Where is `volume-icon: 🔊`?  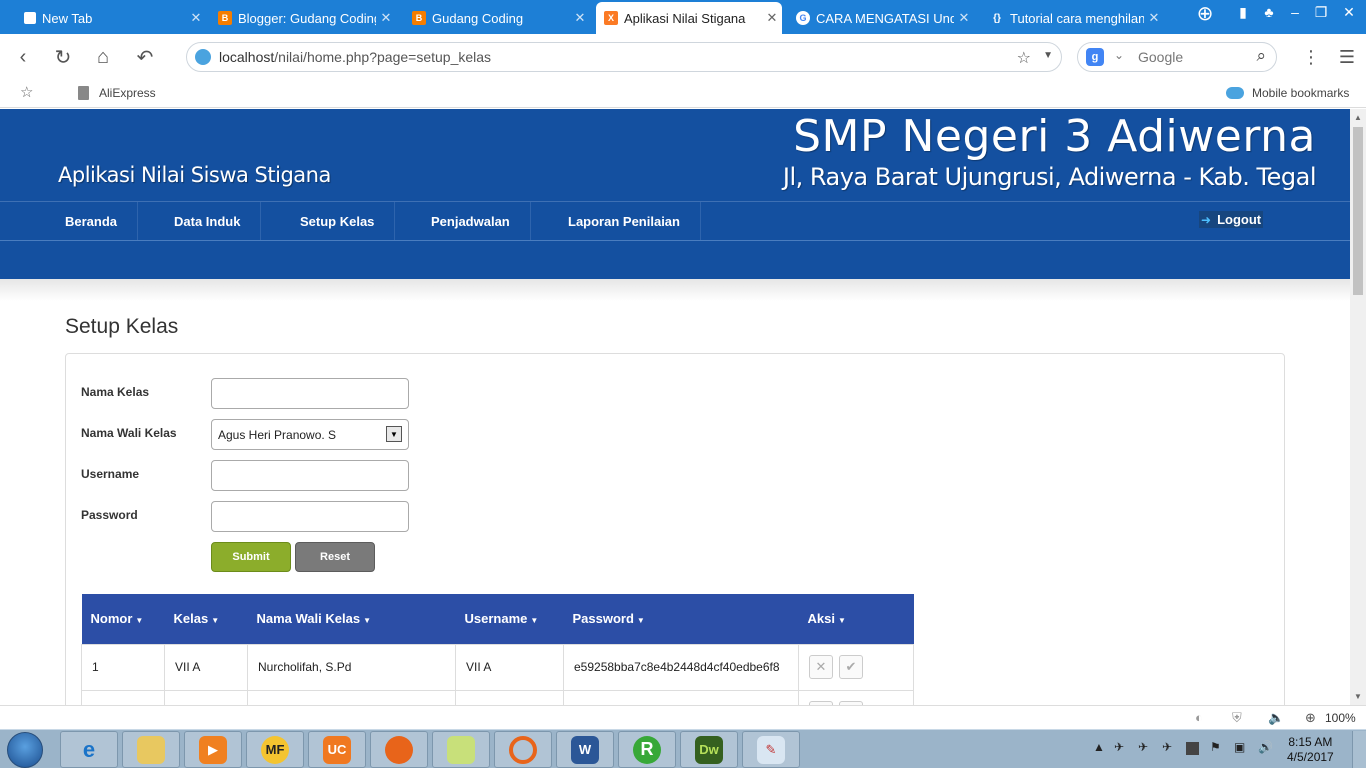 volume-icon: 🔊 is located at coordinates (1265, 747).